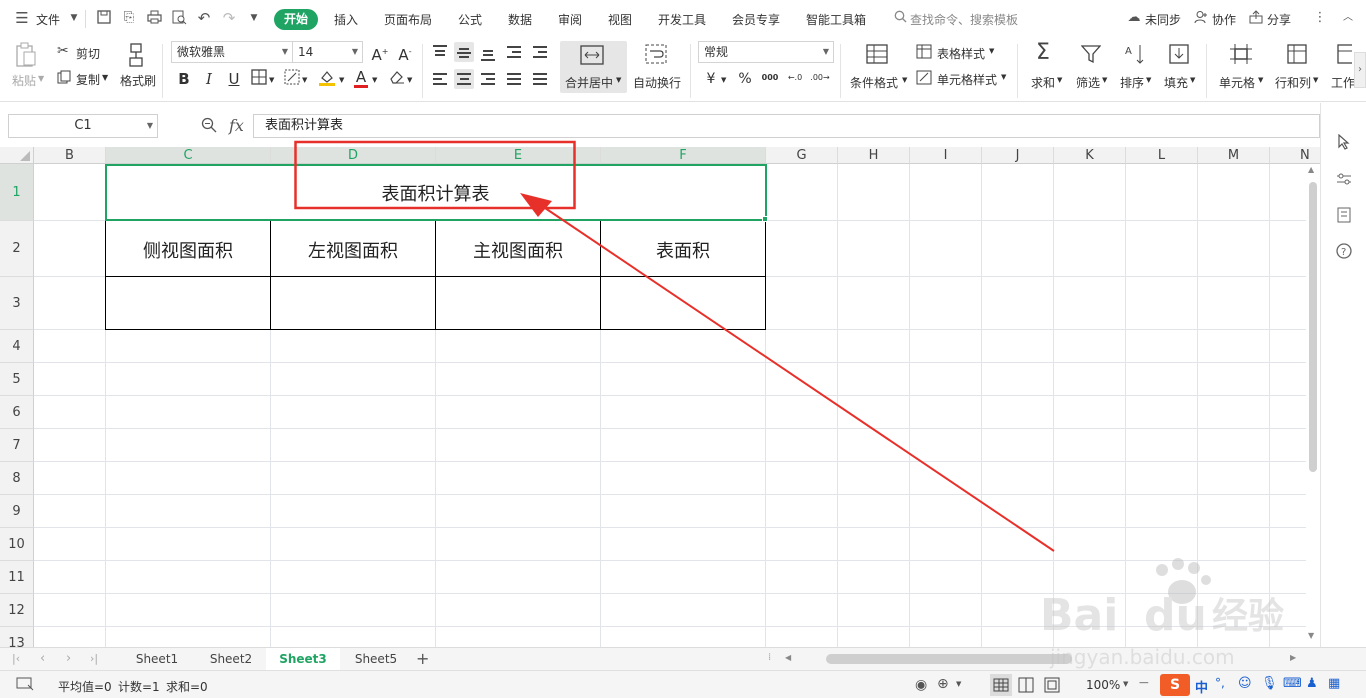 This screenshot has width=1366, height=698. I want to click on next-sheet-icon: ›, so click(68, 658).